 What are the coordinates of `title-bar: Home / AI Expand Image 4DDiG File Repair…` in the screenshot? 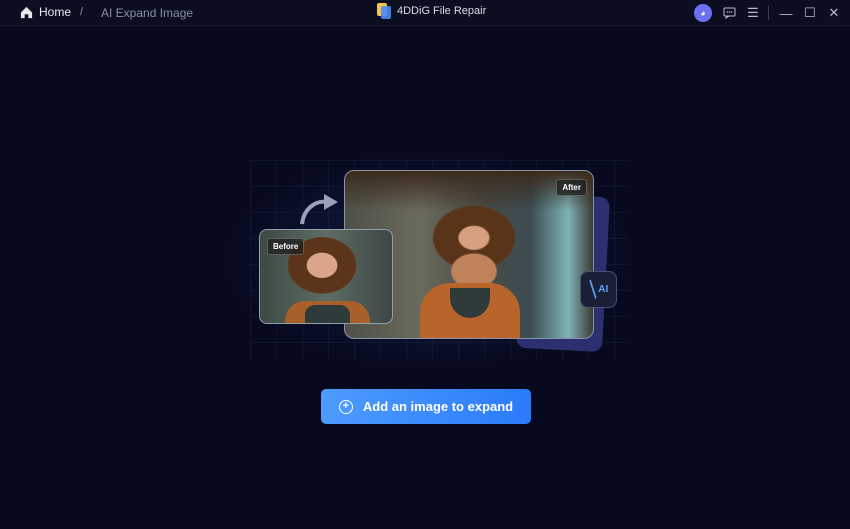 It's located at (425, 13).